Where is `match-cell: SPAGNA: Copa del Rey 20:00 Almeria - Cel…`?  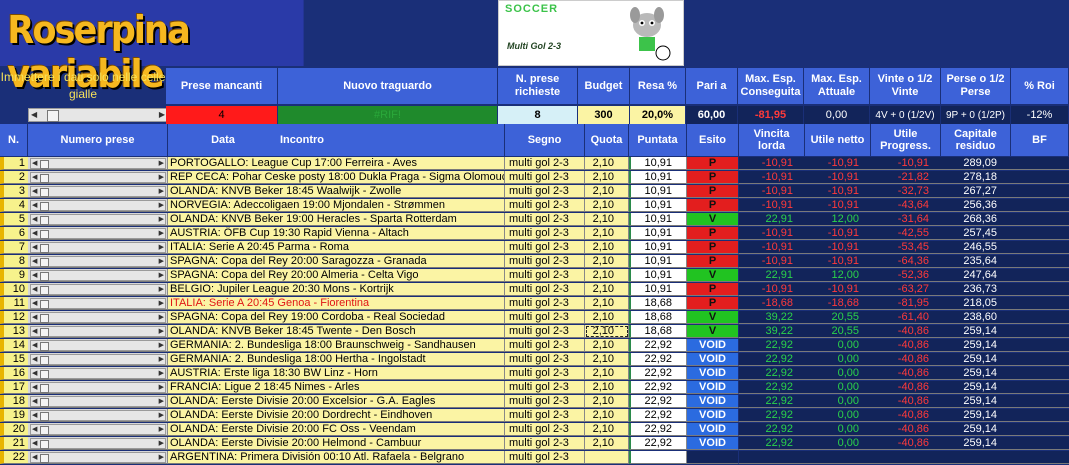
match-cell: SPAGNA: Copa del Rey 20:00 Almeria - Cel… is located at coordinates (336, 275).